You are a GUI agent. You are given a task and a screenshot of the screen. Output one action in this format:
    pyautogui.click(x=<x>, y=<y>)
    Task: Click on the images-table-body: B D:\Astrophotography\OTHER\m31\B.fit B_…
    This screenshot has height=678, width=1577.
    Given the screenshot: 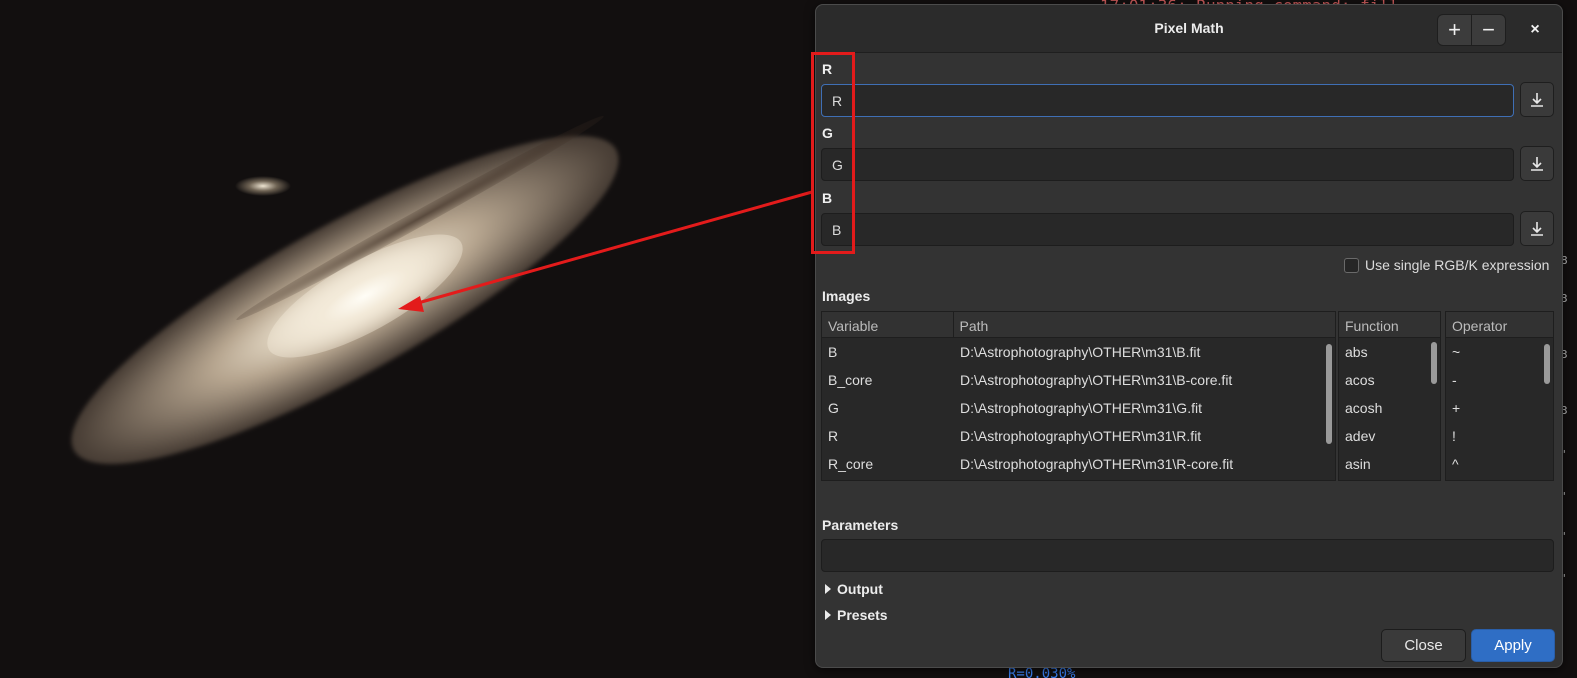 What is the action you would take?
    pyautogui.click(x=1078, y=408)
    